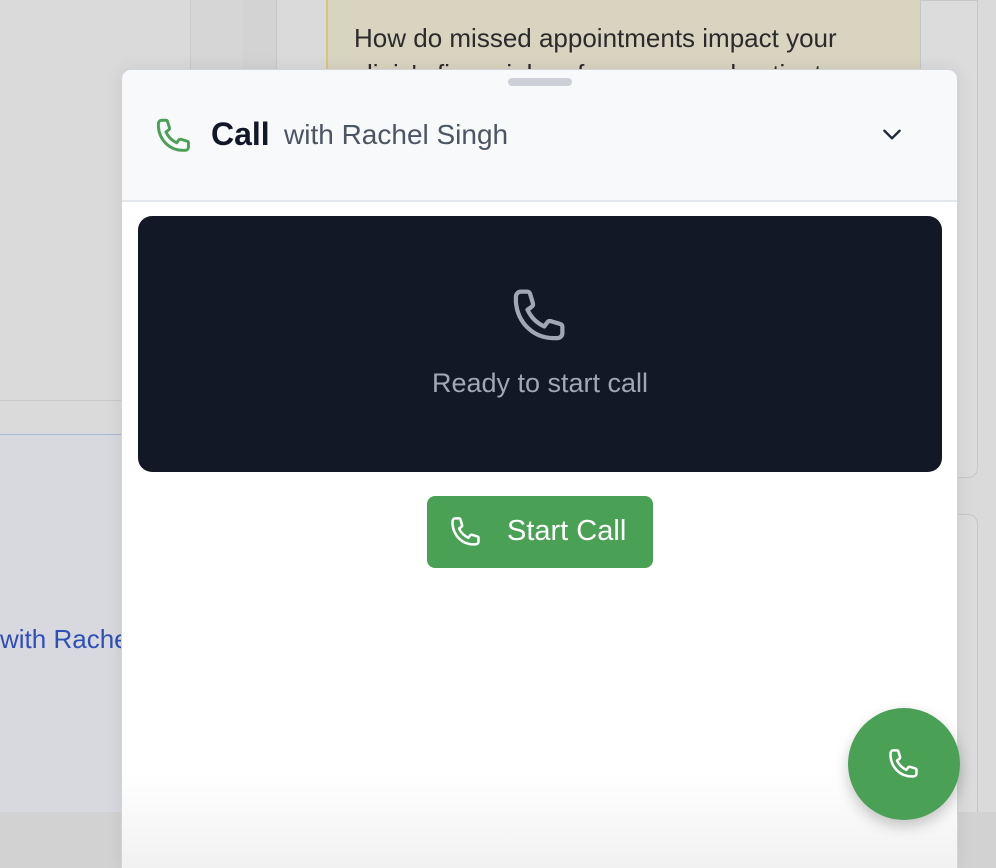  Describe the element at coordinates (240, 134) in the screenshot. I see `call-title: Call` at that location.